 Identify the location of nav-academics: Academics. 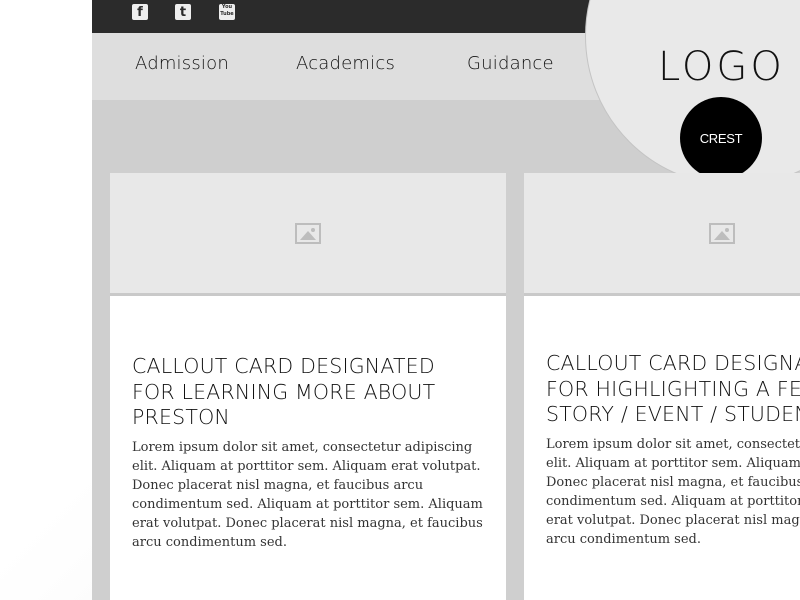
(345, 63).